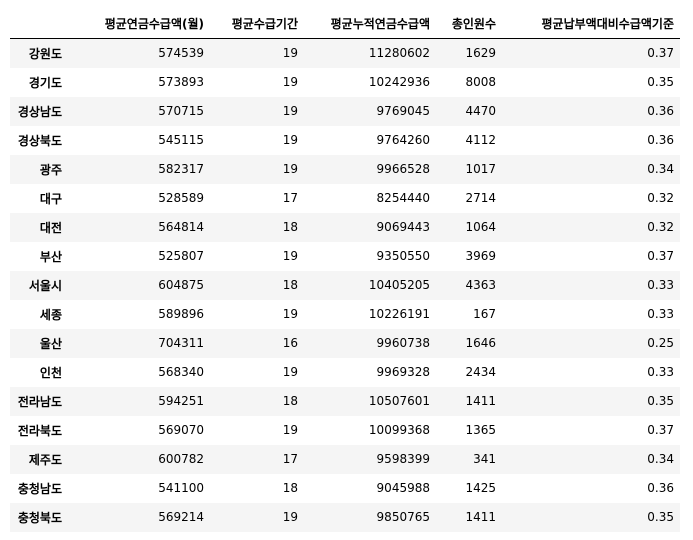 The image size is (693, 540). Describe the element at coordinates (370, 23) in the screenshot. I see `column-header-avg-cumulative-pension: 평균누적연금수급액` at that location.